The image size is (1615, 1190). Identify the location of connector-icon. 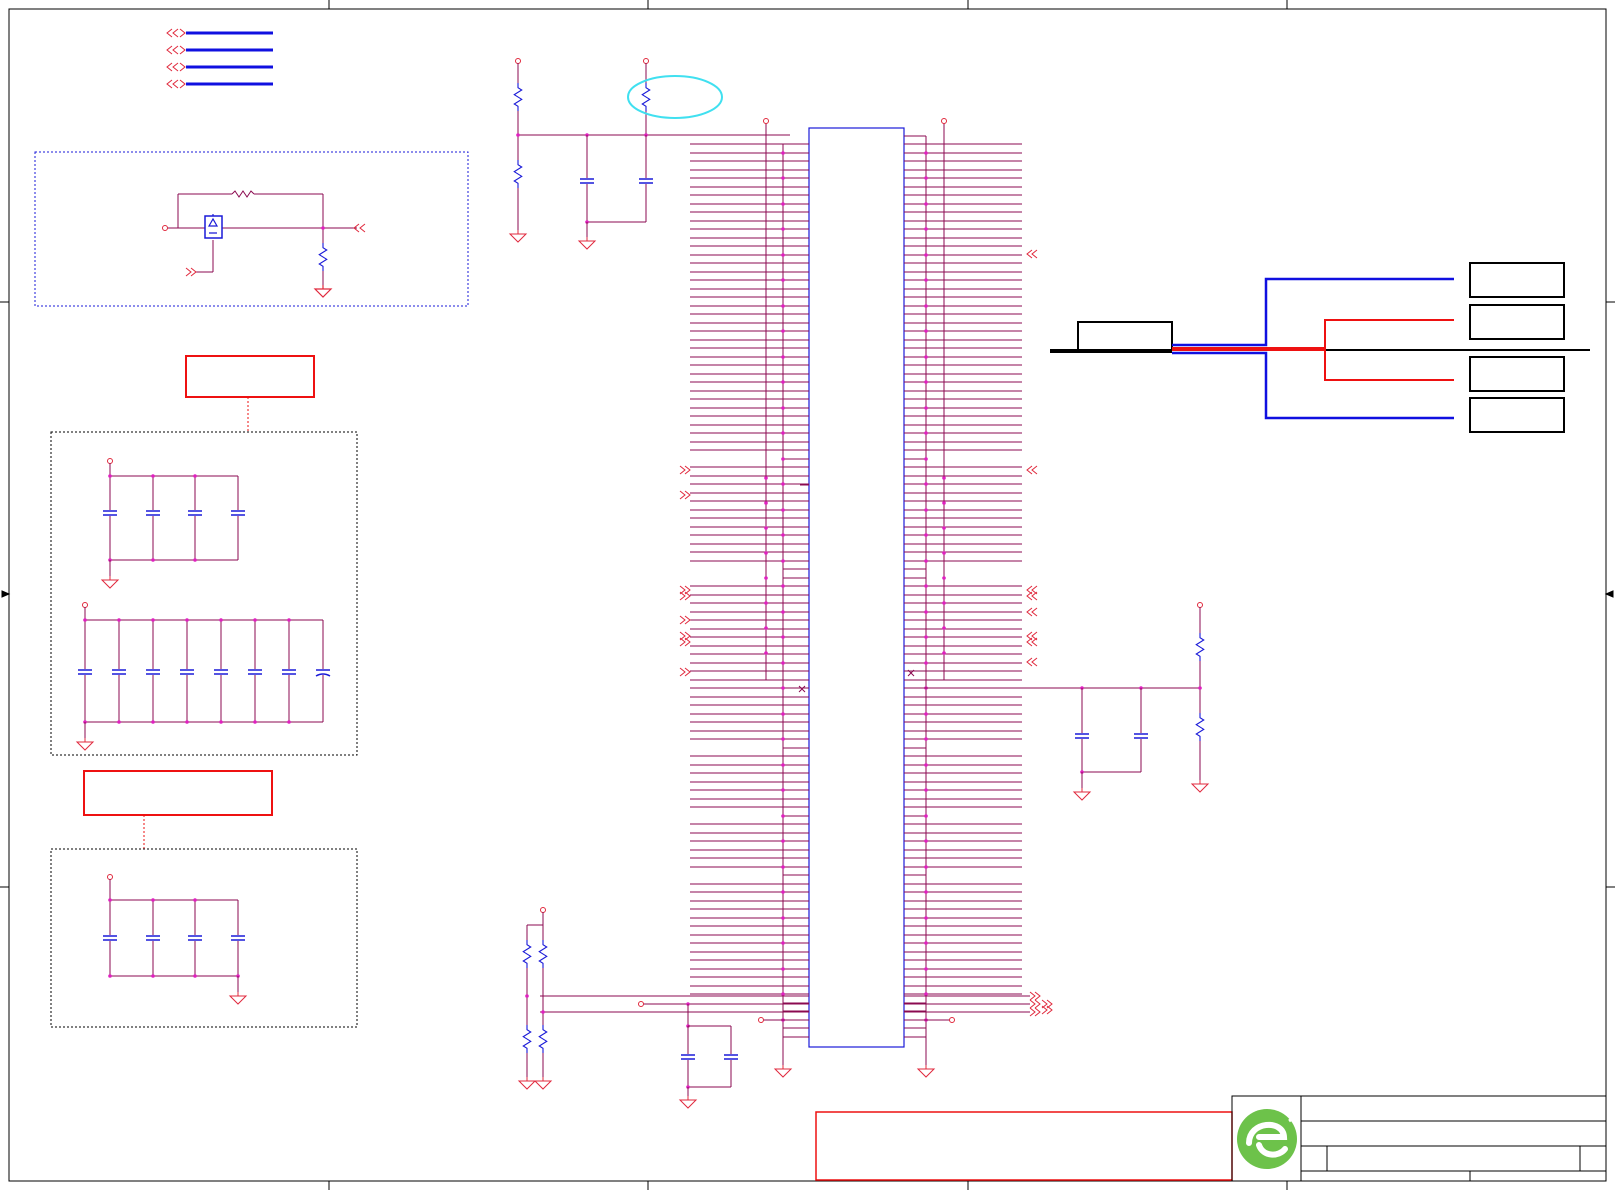
(856, 587).